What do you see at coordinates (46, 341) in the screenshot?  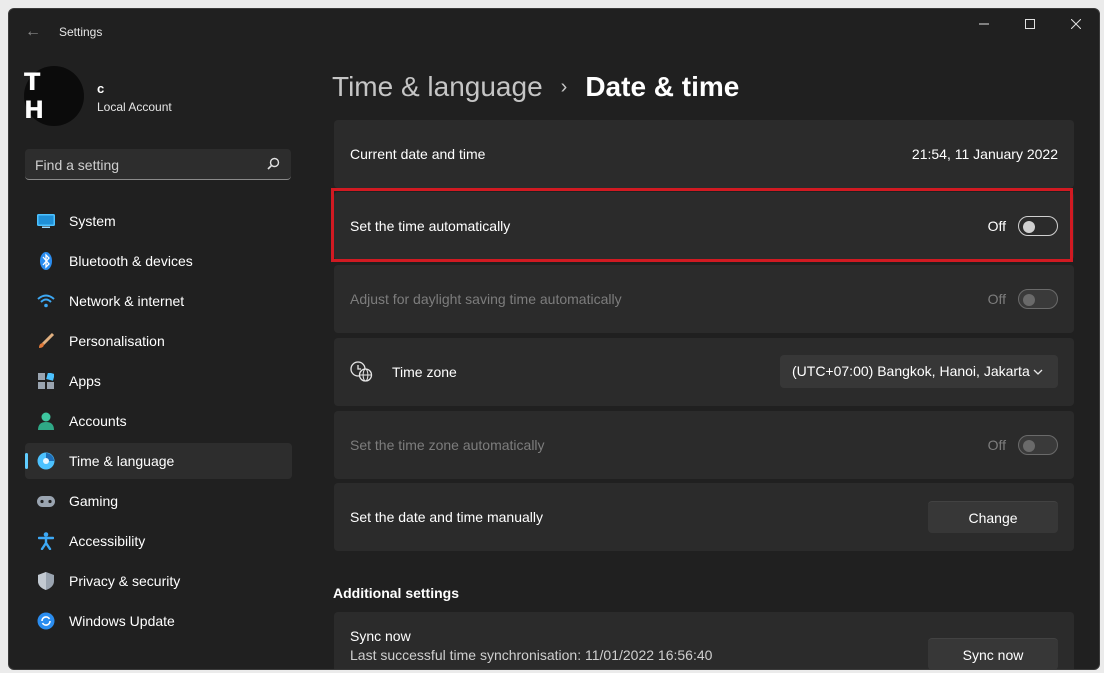 I see `brush-icon` at bounding box center [46, 341].